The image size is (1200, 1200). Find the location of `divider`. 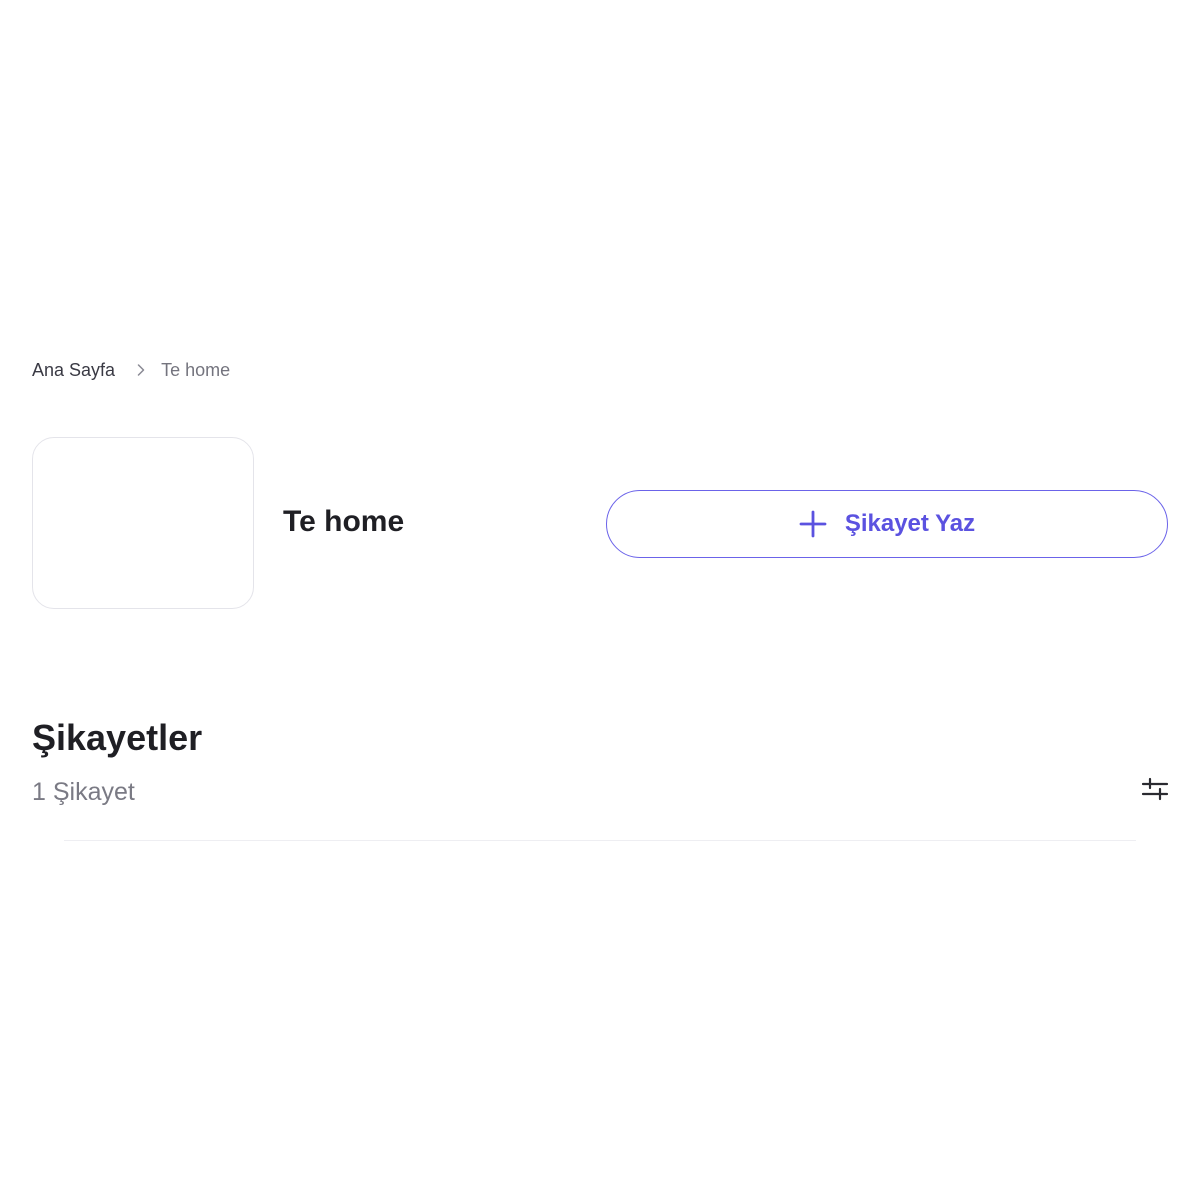

divider is located at coordinates (600, 840).